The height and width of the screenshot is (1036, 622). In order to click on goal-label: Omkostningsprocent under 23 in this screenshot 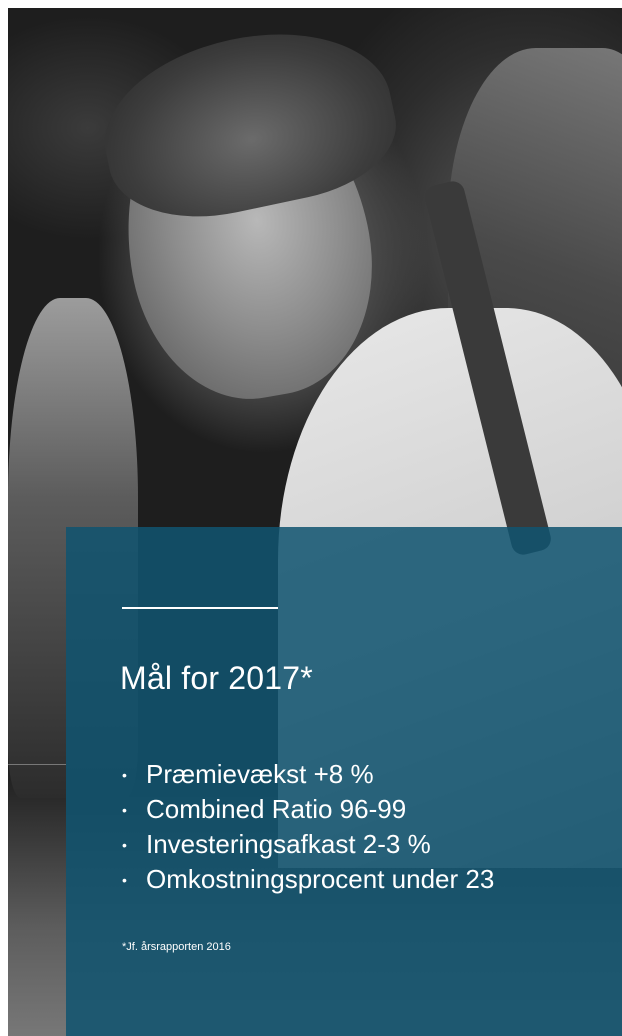, I will do `click(320, 879)`.